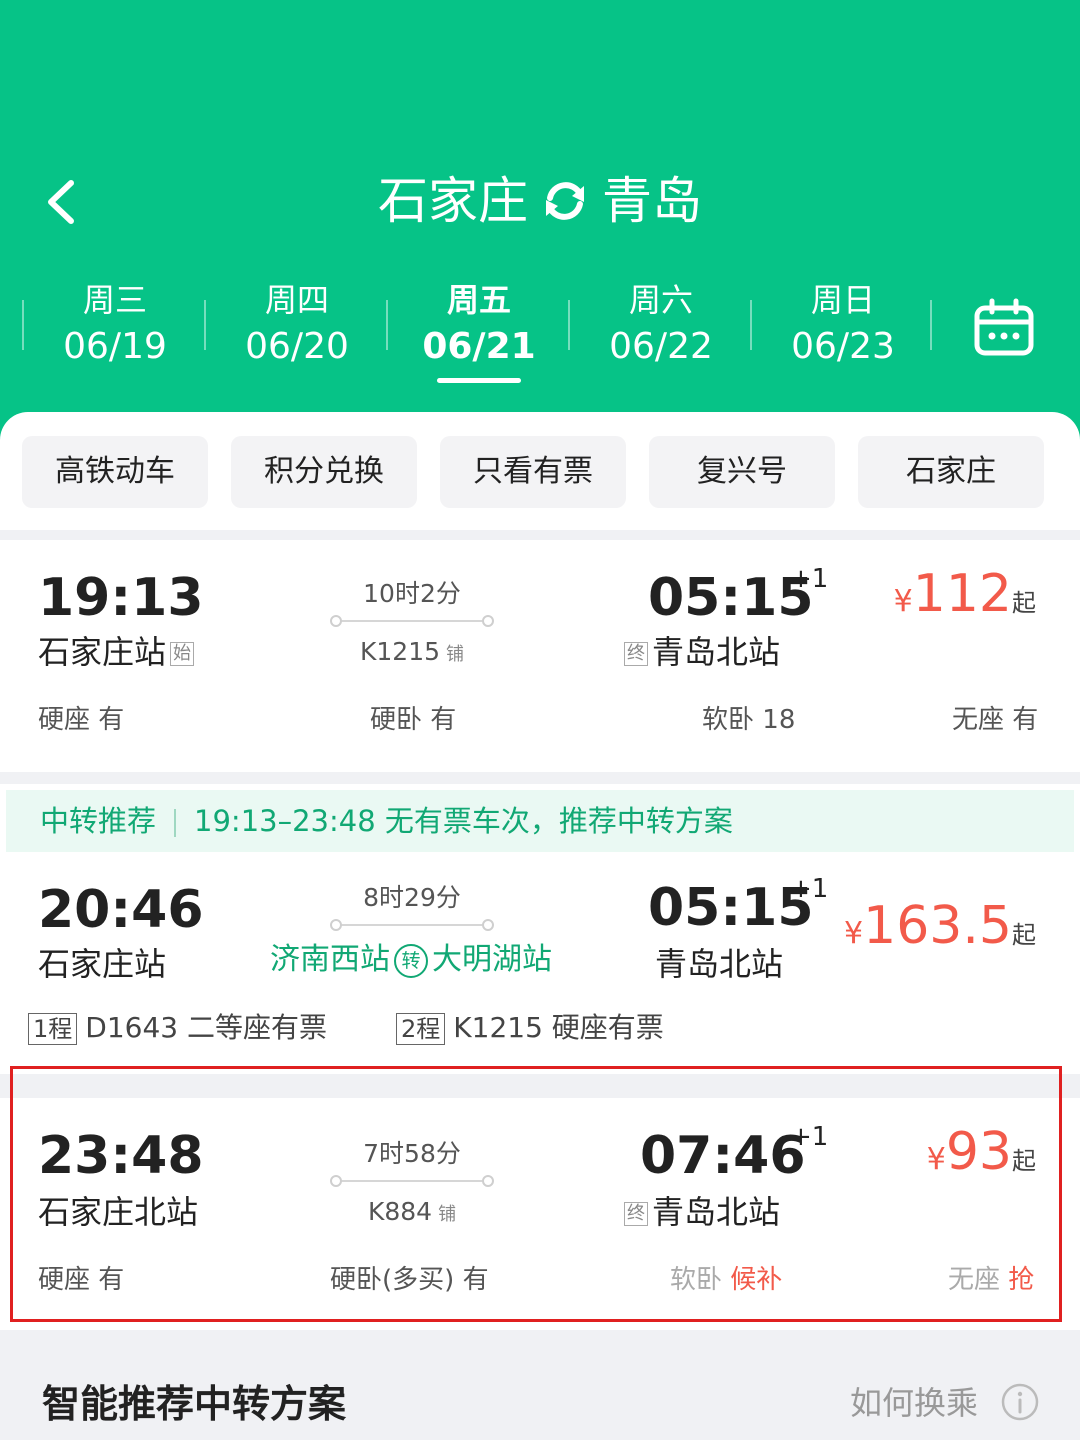 This screenshot has height=1440, width=1080. Describe the element at coordinates (842, 300) in the screenshot. I see `weekday-label: 周日` at that location.